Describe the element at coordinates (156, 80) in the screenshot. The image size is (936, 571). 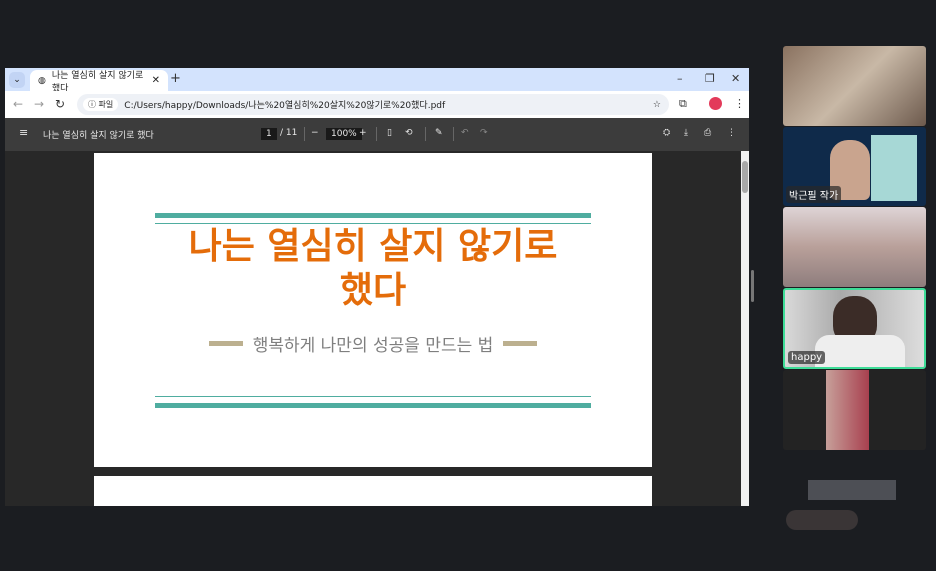
I see `close-tab-icon: ✕` at that location.